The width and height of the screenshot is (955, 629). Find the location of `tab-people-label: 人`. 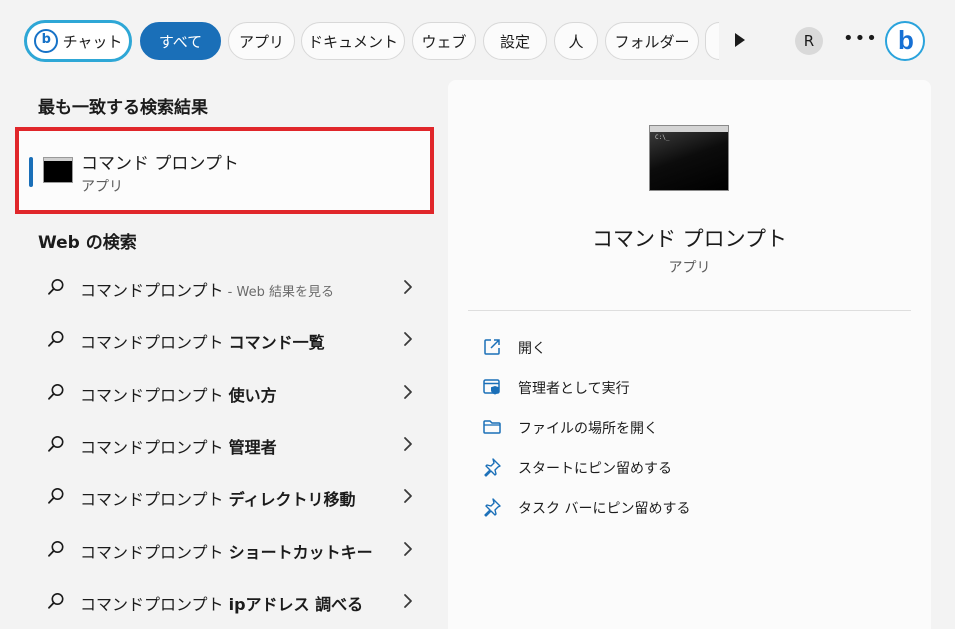

tab-people-label: 人 is located at coordinates (576, 41).